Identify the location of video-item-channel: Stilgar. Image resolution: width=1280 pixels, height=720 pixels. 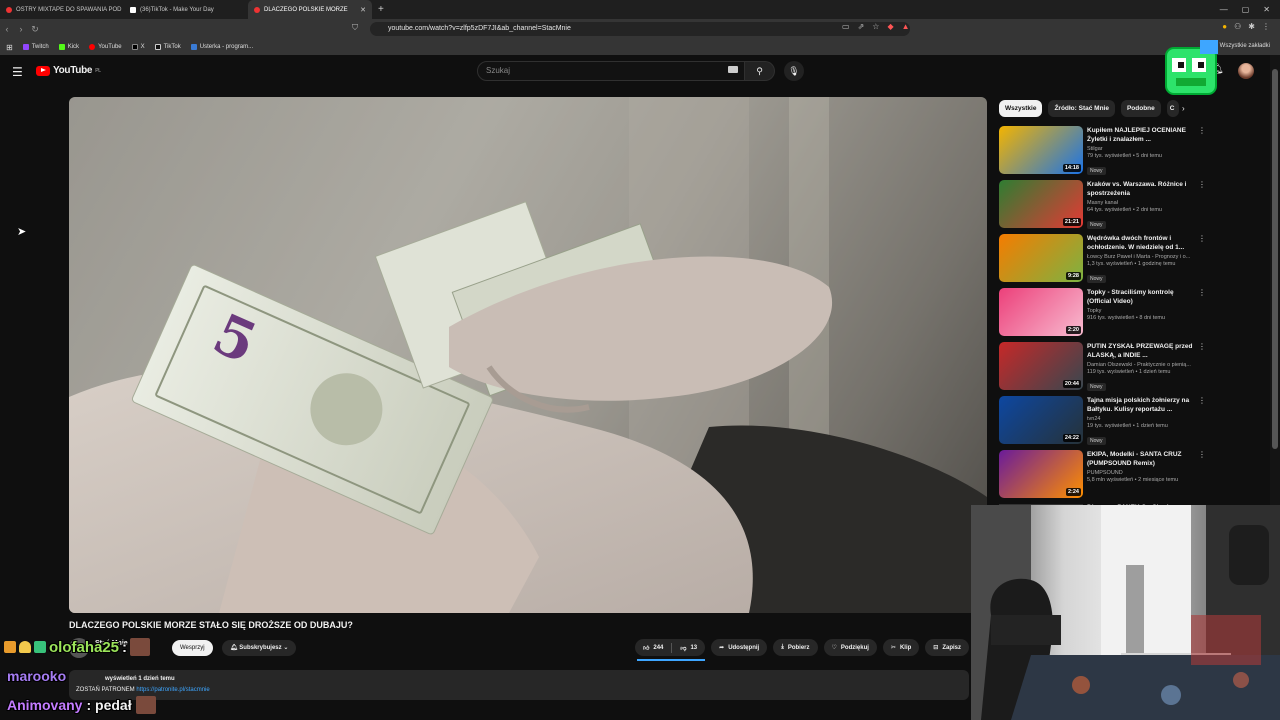
(1143, 149).